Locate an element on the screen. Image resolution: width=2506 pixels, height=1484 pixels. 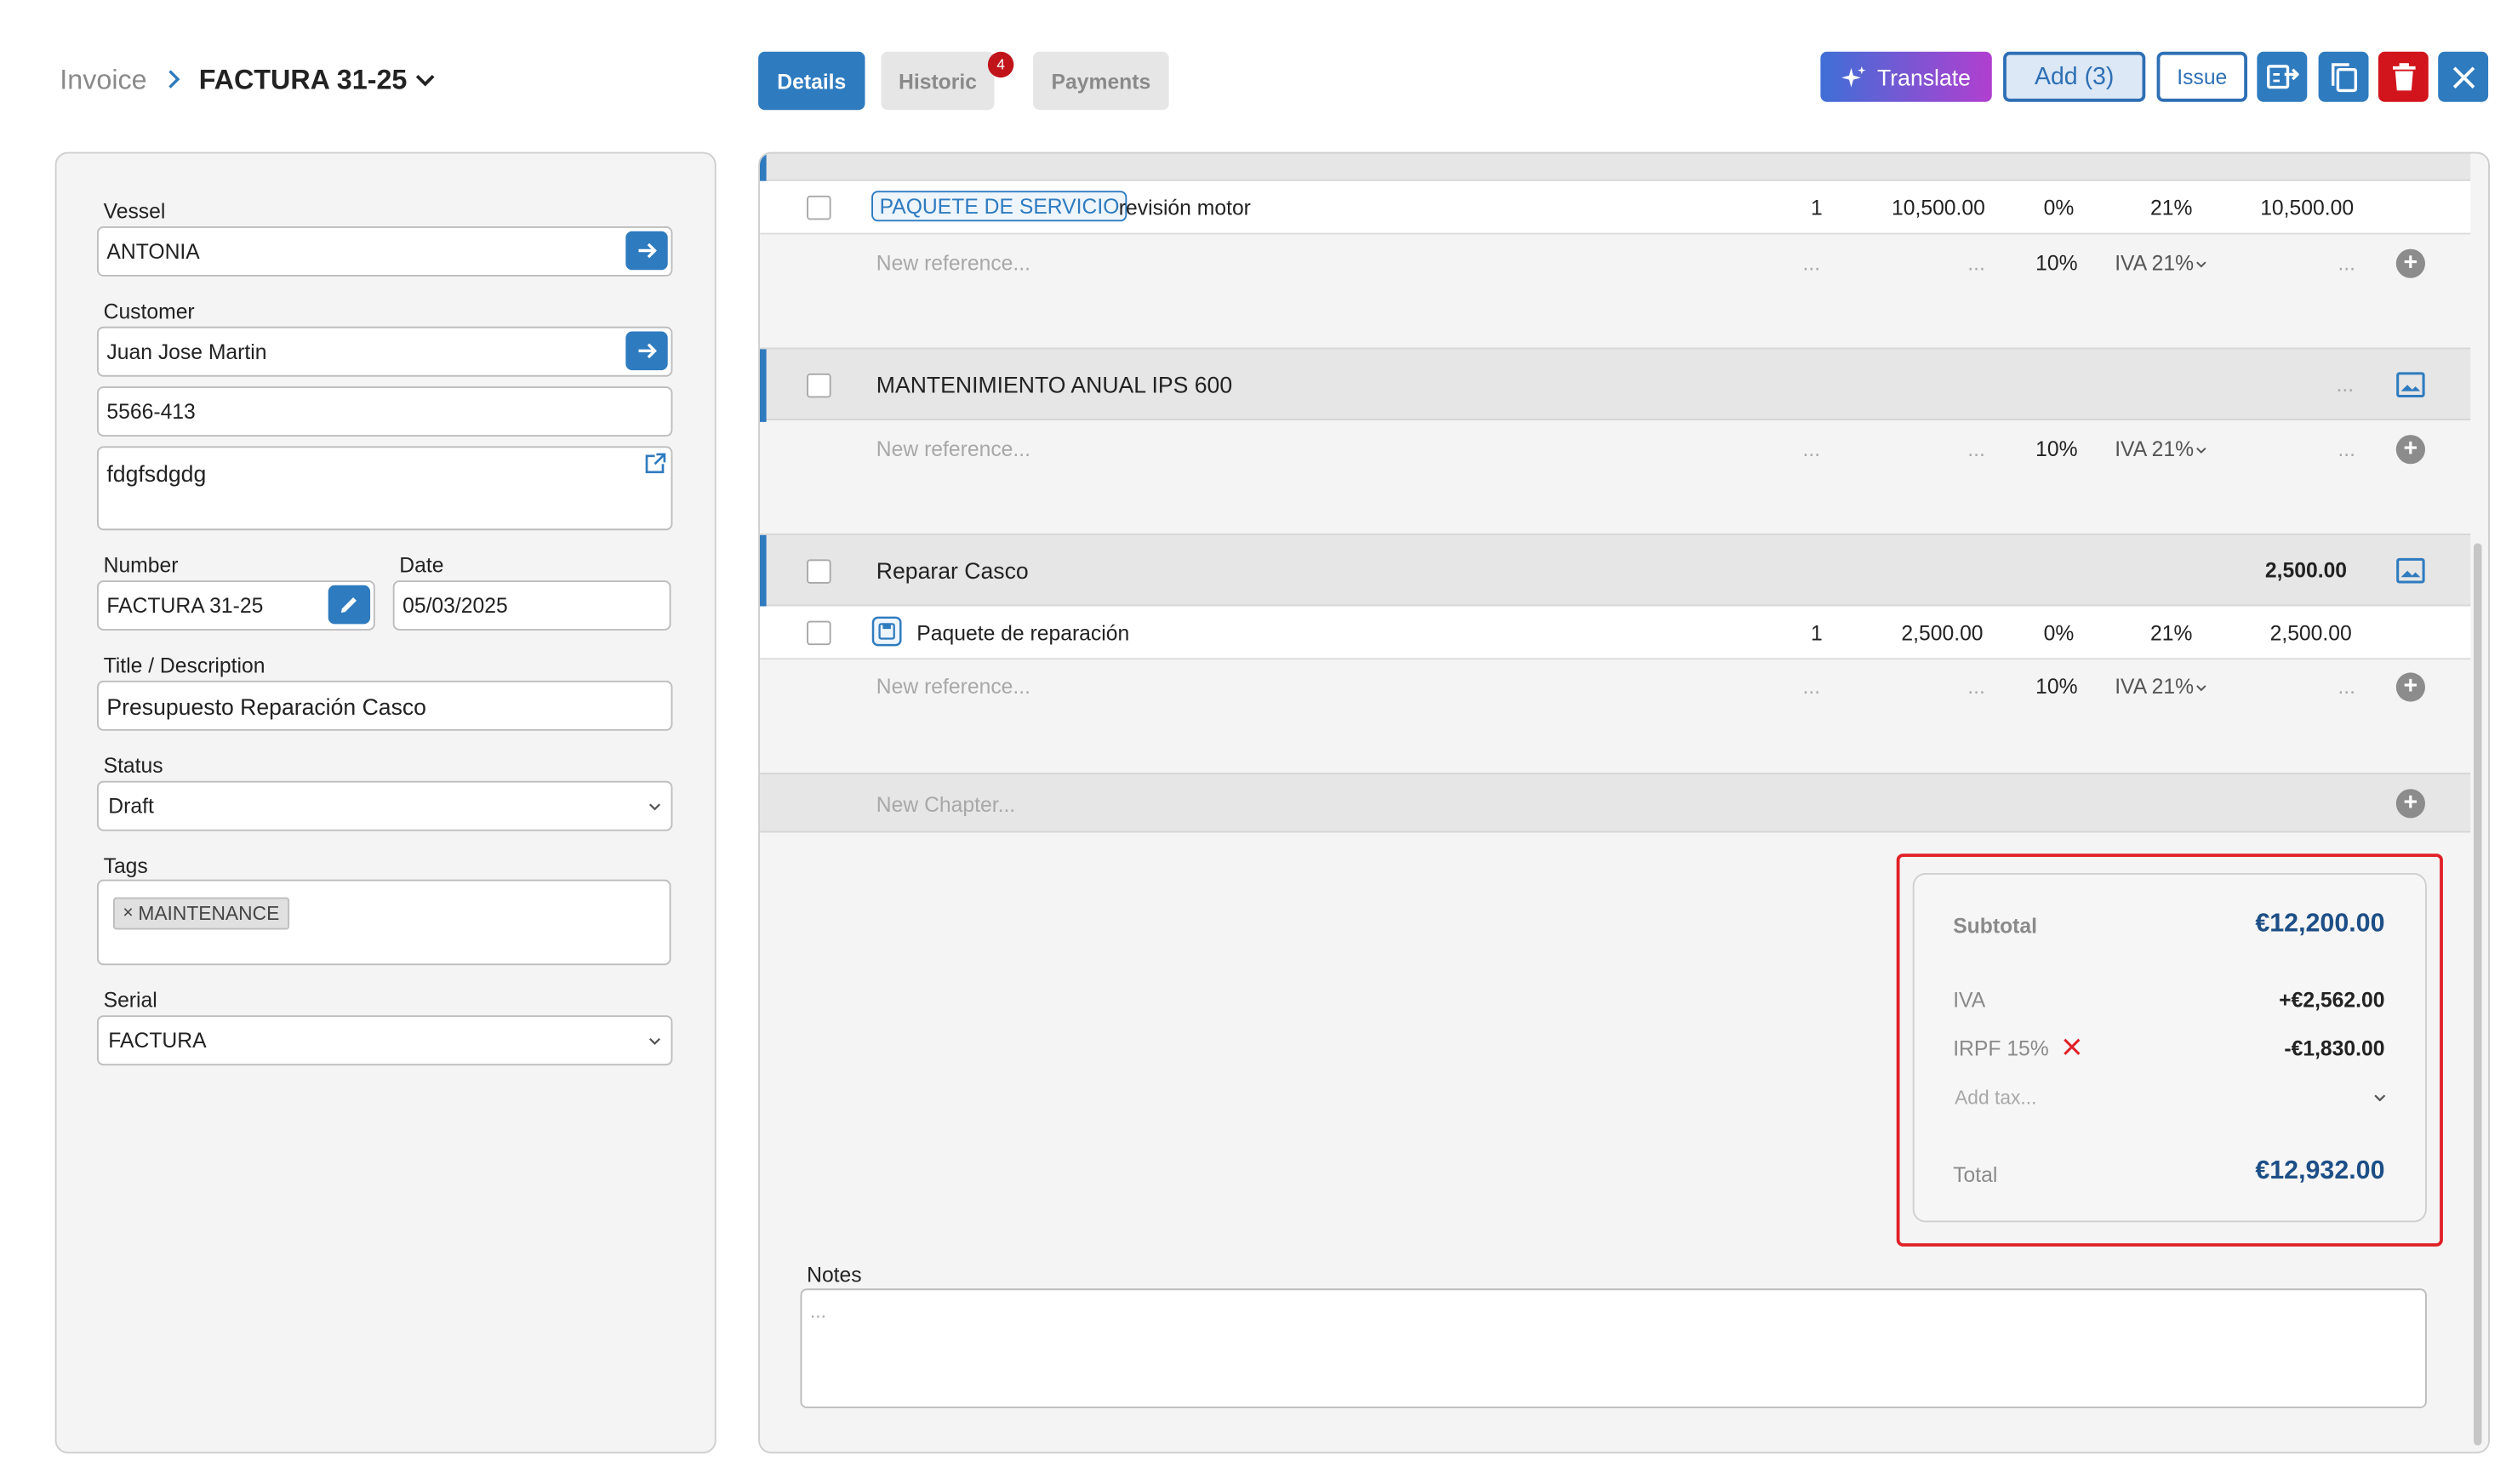
pencil-icon is located at coordinates (348, 605).